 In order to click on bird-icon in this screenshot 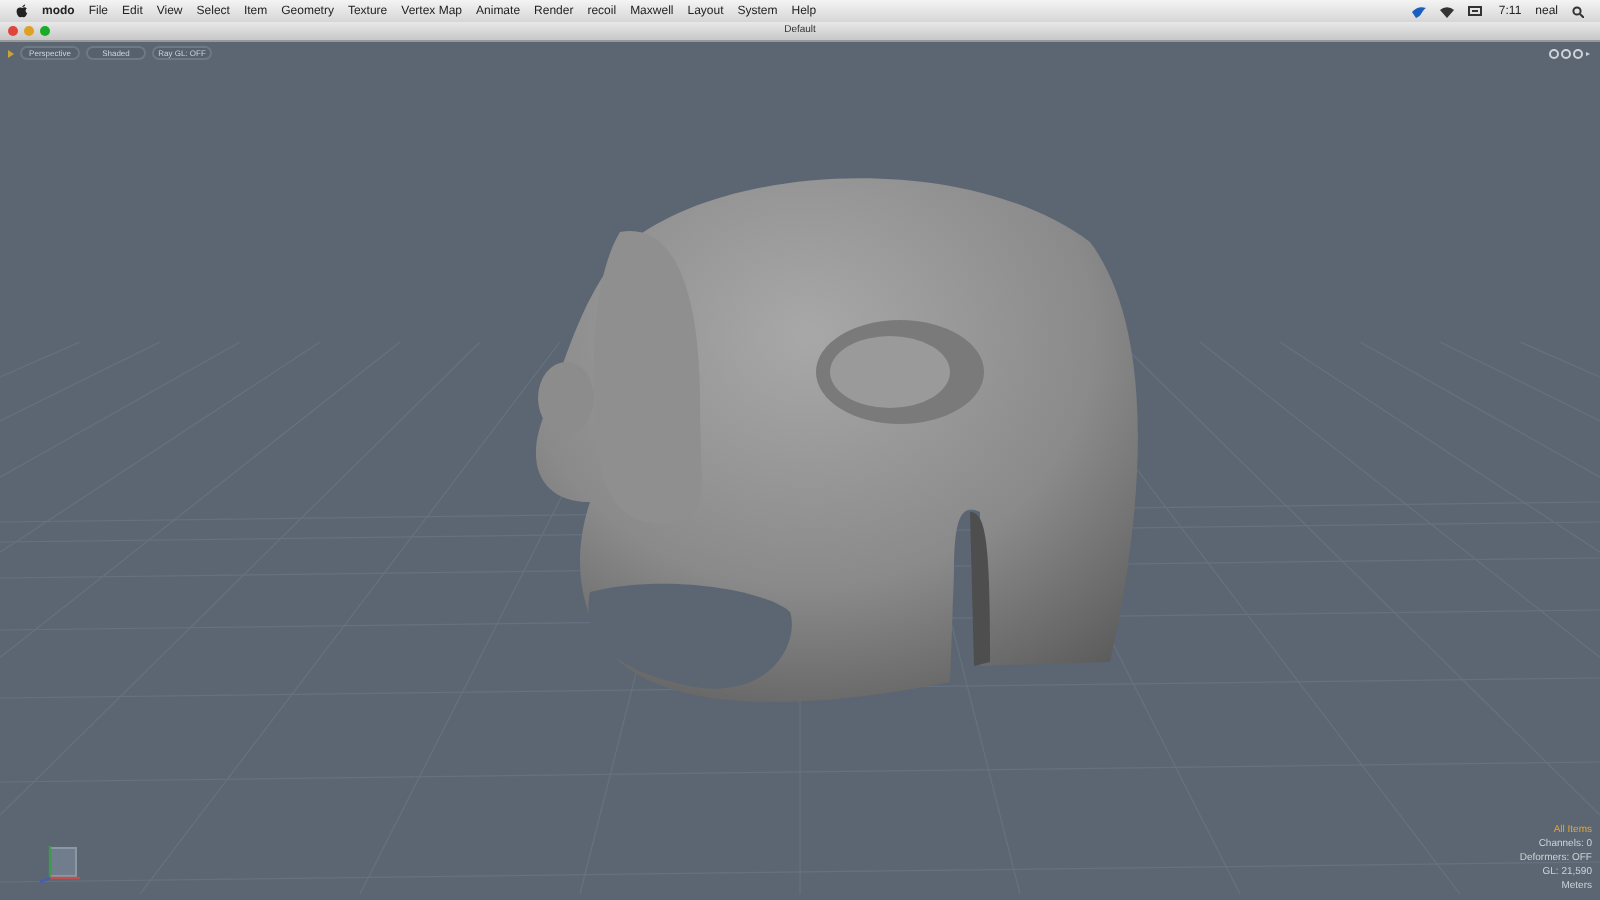, I will do `click(1419, 11)`.